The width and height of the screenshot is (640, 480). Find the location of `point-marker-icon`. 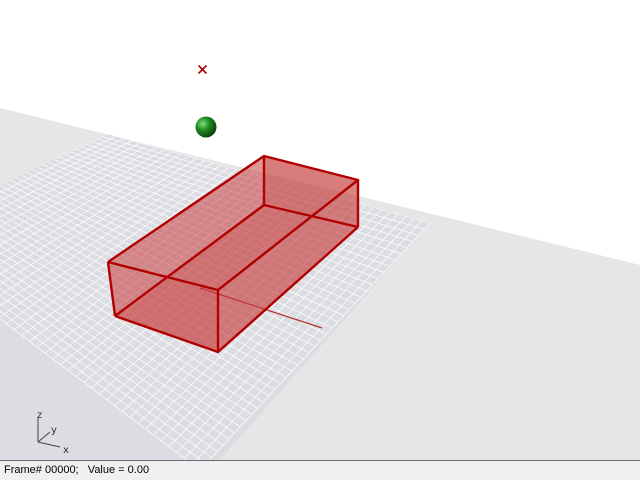

point-marker-icon is located at coordinates (202, 69).